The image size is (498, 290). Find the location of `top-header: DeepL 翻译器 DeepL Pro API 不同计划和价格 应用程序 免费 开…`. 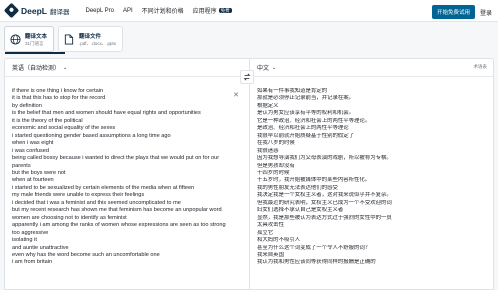

top-header: DeepL 翻译器 DeepL Pro API 不同计划和价格 应用程序 免费 开… is located at coordinates (249, 11).